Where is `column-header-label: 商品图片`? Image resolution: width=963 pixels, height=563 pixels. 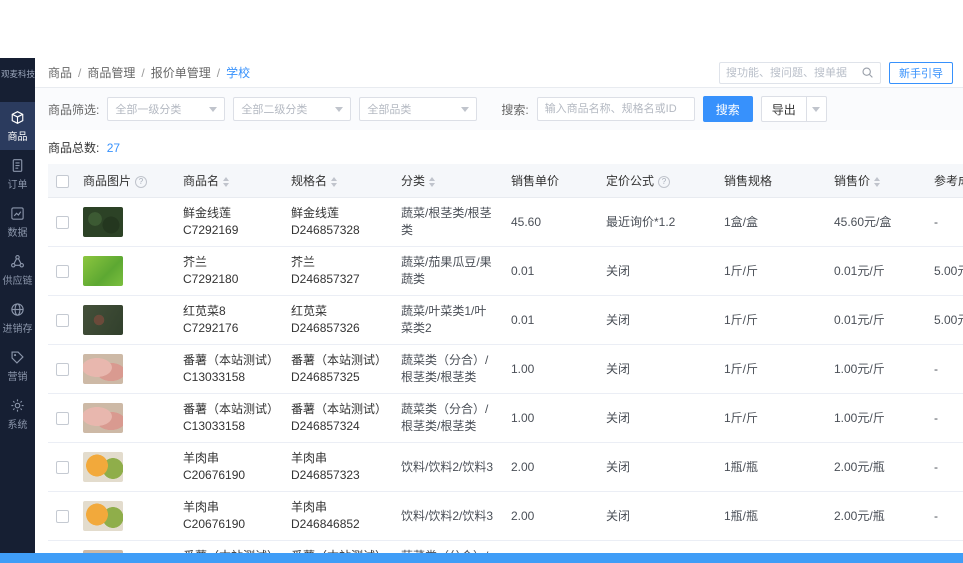 column-header-label: 商品图片 is located at coordinates (107, 181).